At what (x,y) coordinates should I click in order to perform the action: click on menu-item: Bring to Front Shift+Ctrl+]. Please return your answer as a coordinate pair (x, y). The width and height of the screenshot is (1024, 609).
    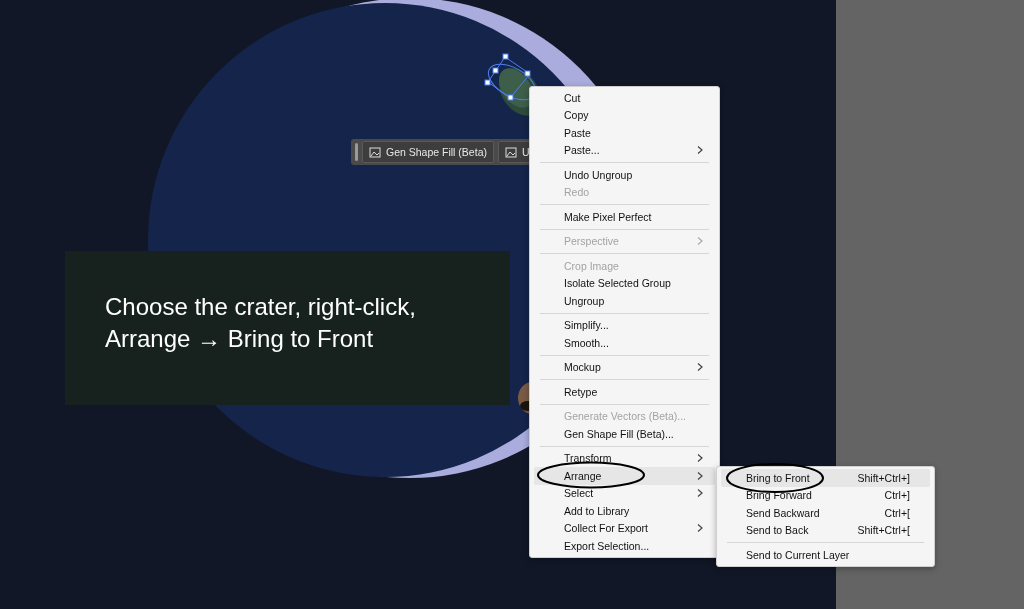
    Looking at the image, I should click on (825, 478).